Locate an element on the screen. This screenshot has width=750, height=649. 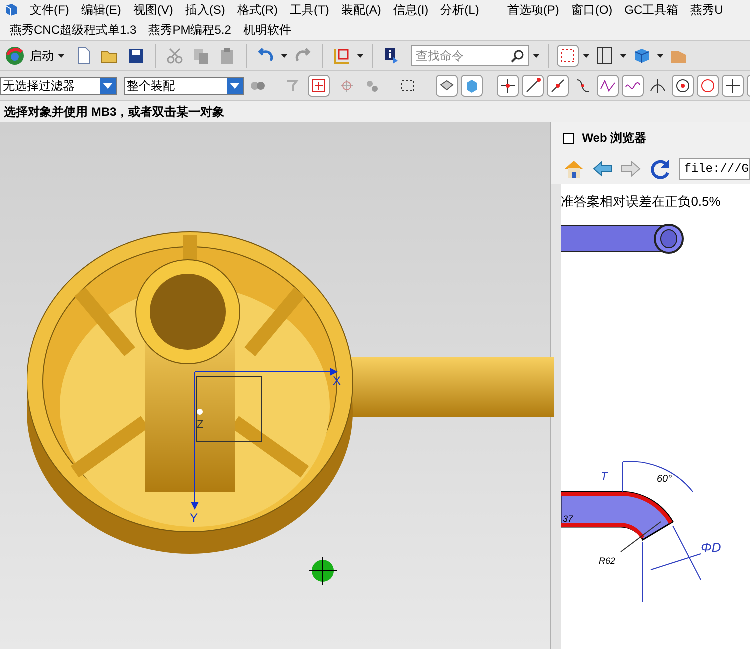
panel-checkbox is located at coordinates (568, 138).